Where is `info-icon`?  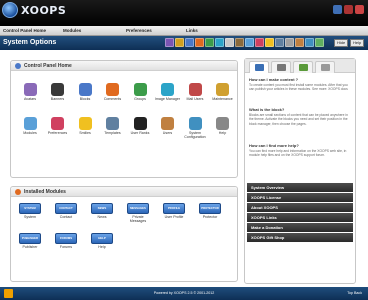 info-icon is located at coordinates (259, 67).